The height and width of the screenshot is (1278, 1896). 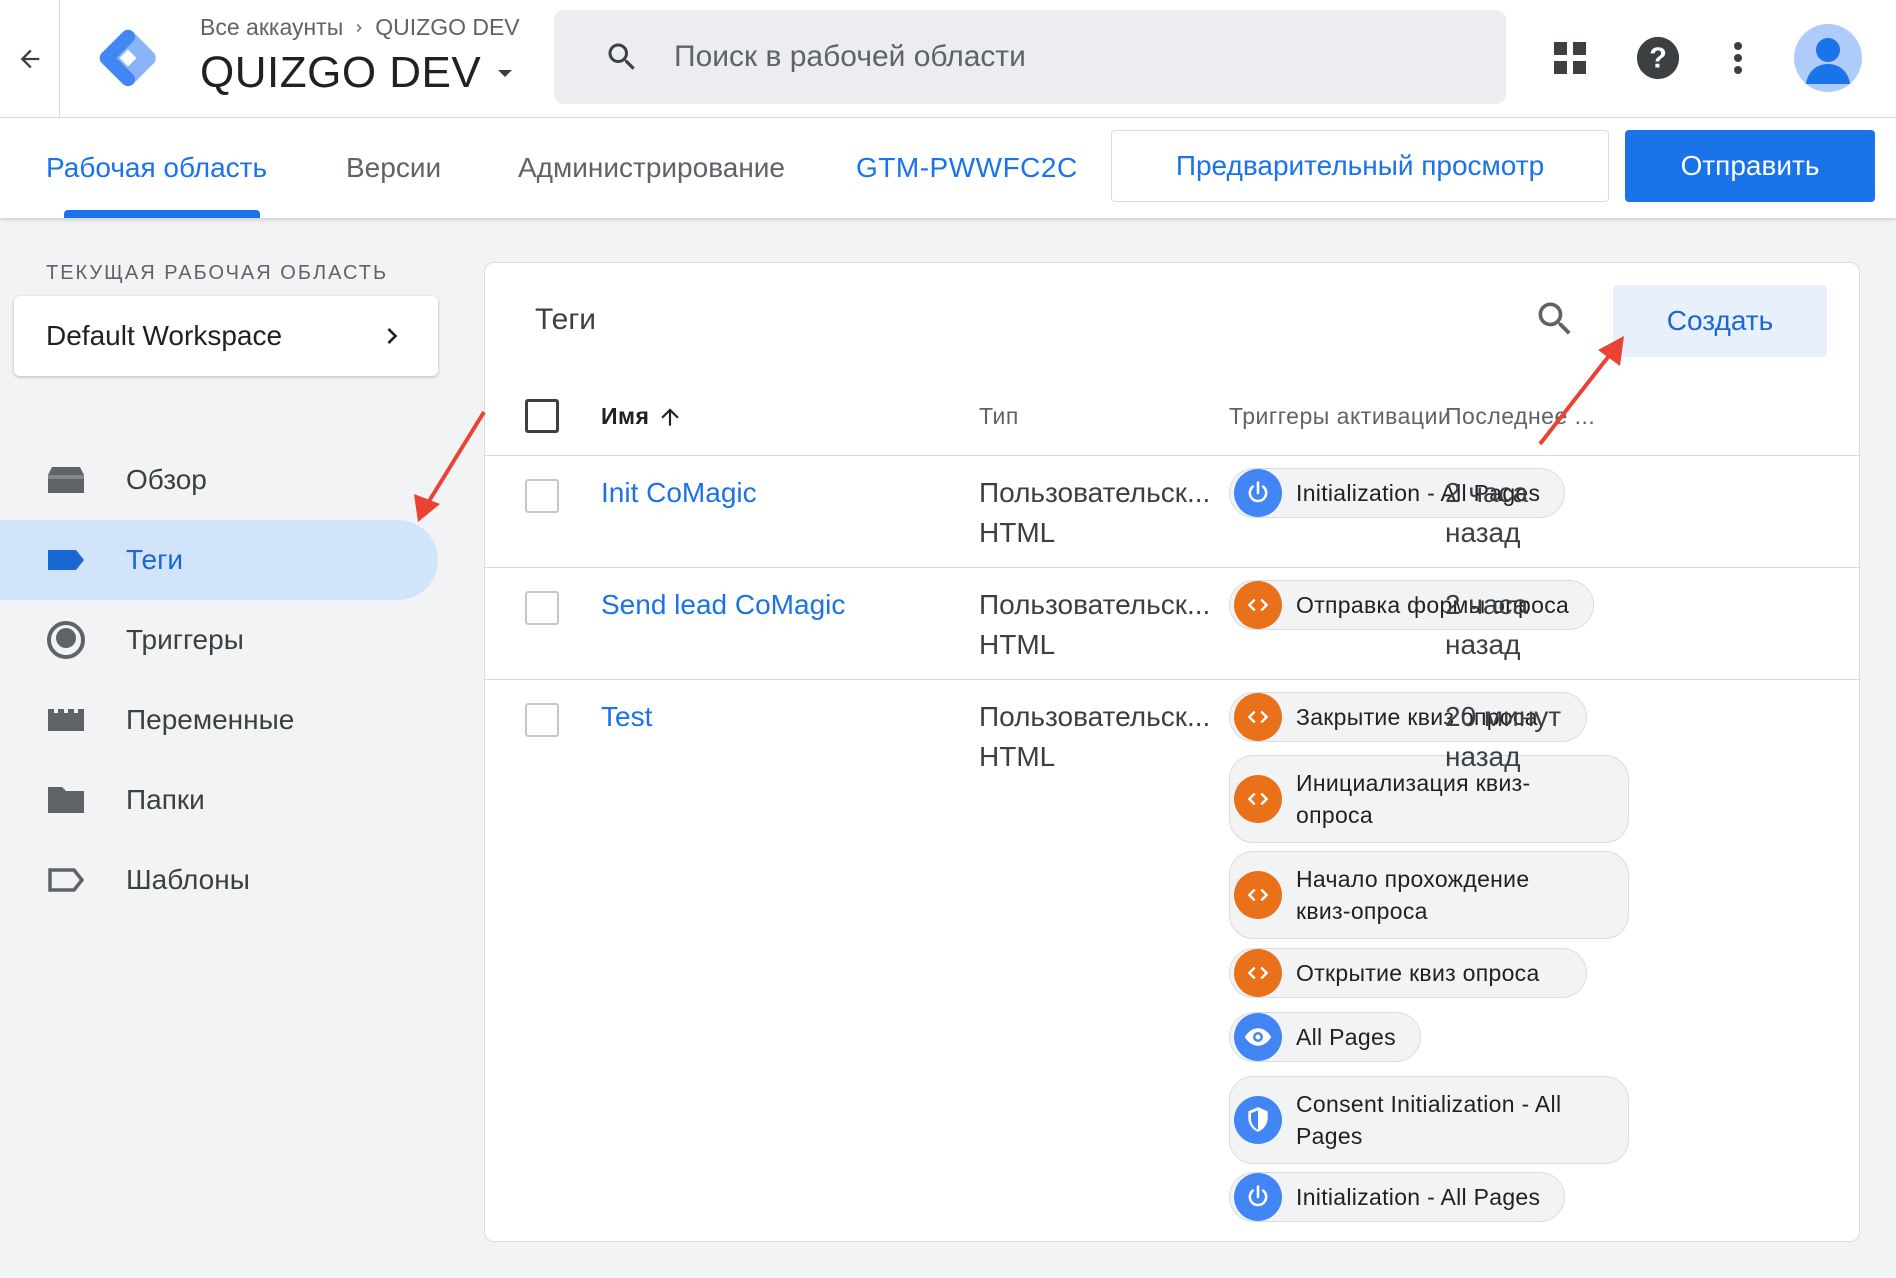 What do you see at coordinates (967, 168) in the screenshot?
I see `container-id: GTM-PWWFC2C` at bounding box center [967, 168].